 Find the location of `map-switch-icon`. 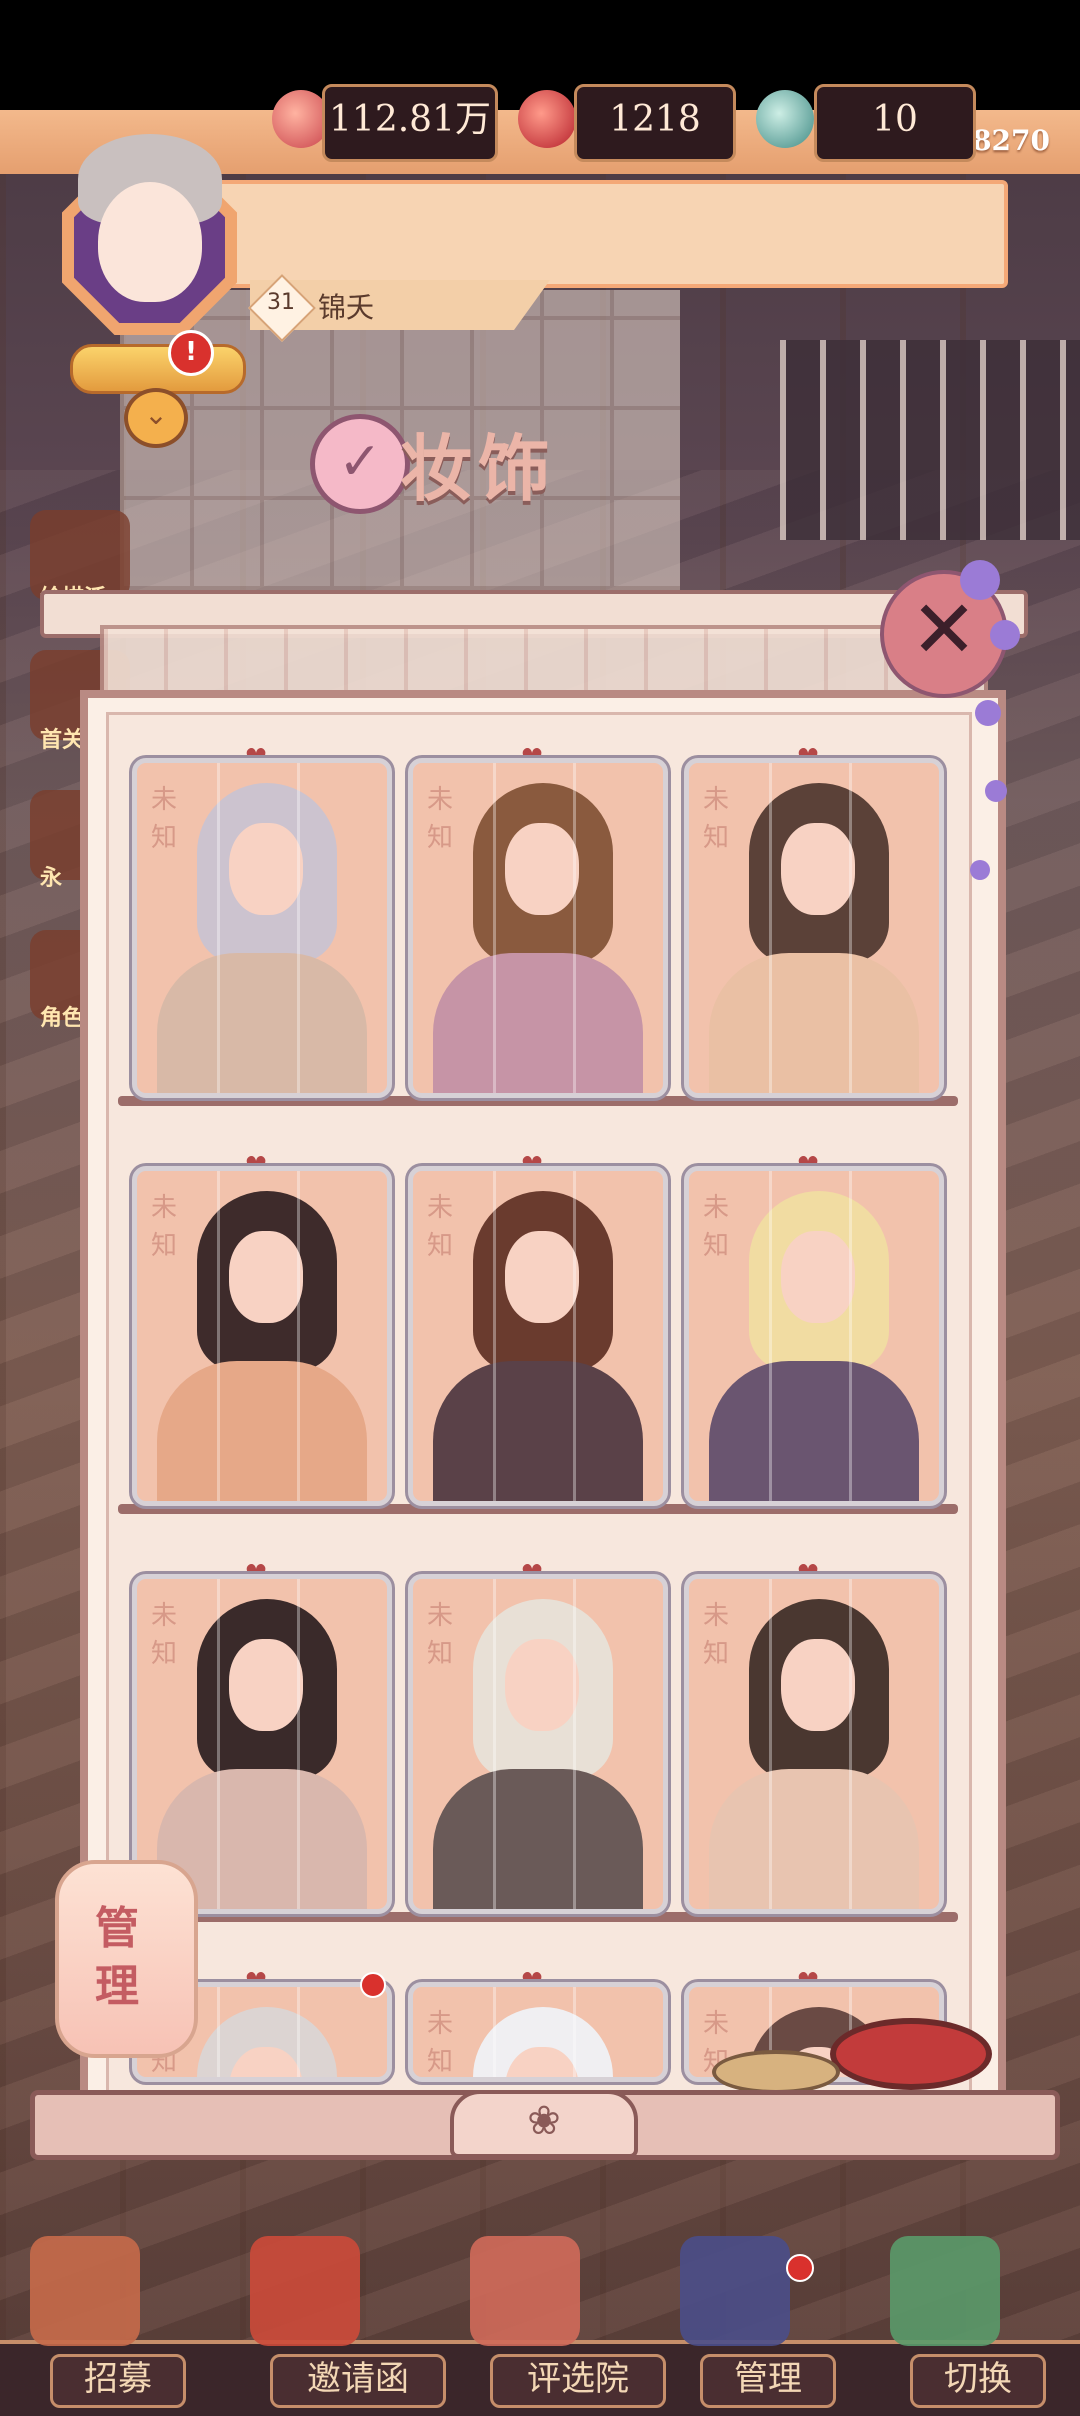

map-switch-icon is located at coordinates (945, 2291).